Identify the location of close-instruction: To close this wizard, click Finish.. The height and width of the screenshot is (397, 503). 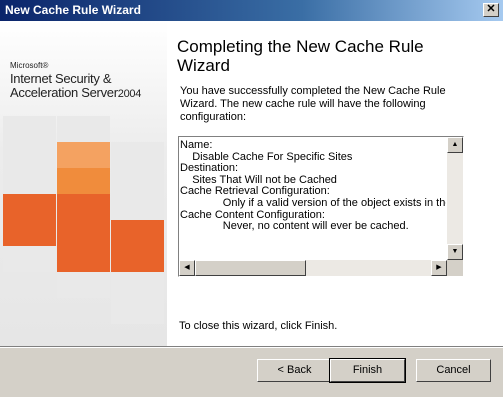
(258, 326).